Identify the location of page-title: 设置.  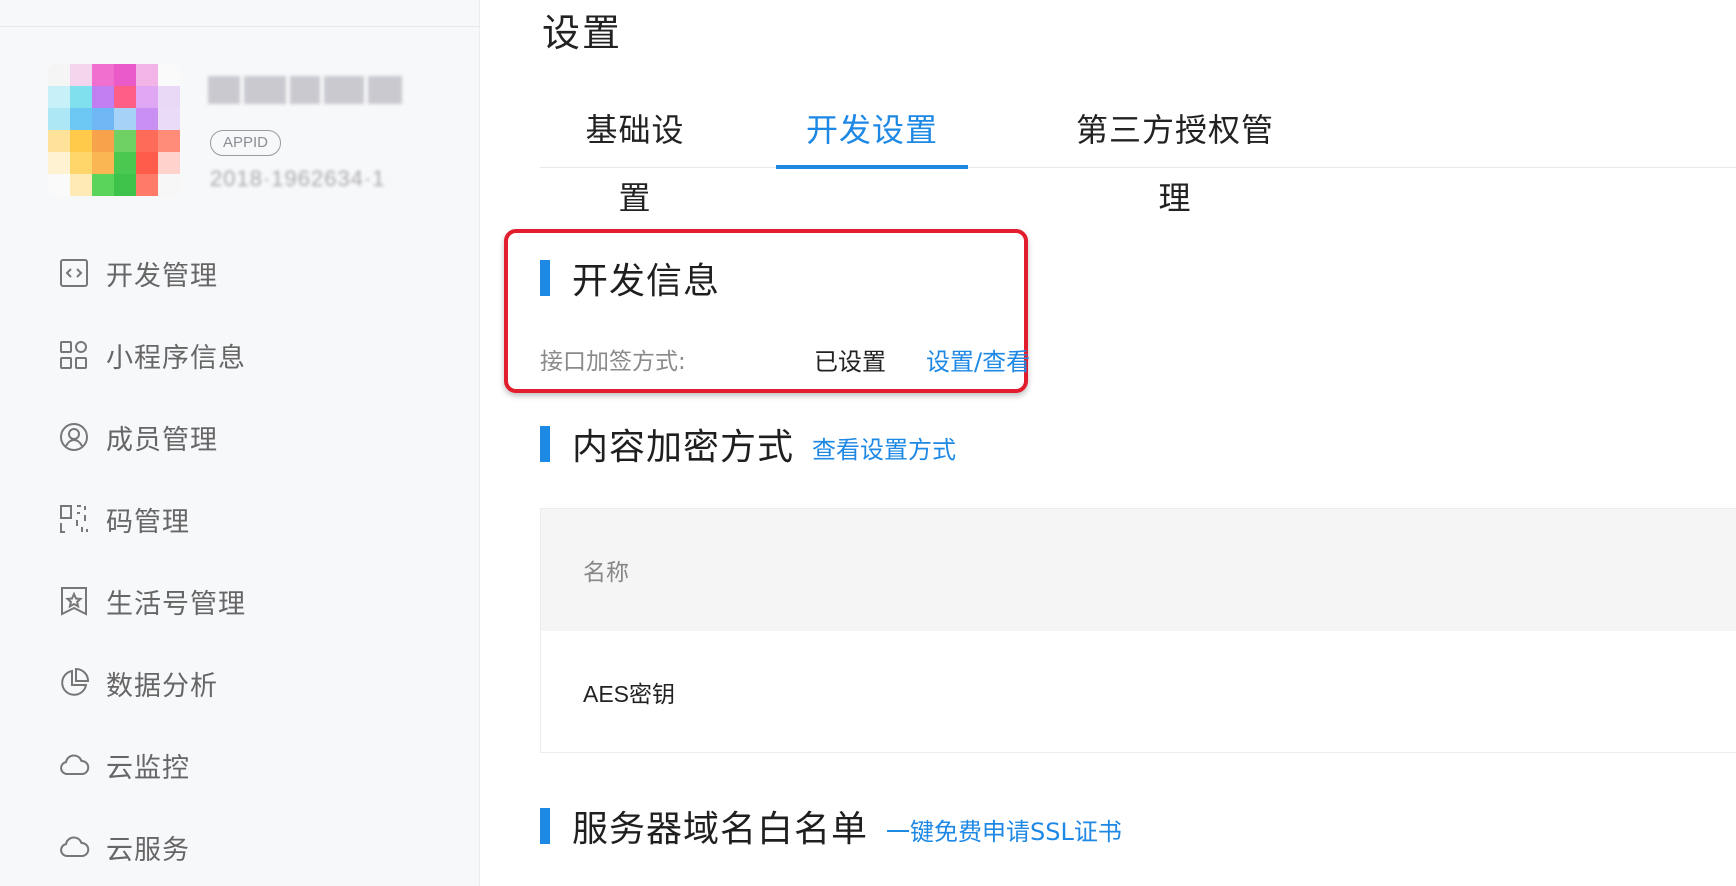
(582, 33).